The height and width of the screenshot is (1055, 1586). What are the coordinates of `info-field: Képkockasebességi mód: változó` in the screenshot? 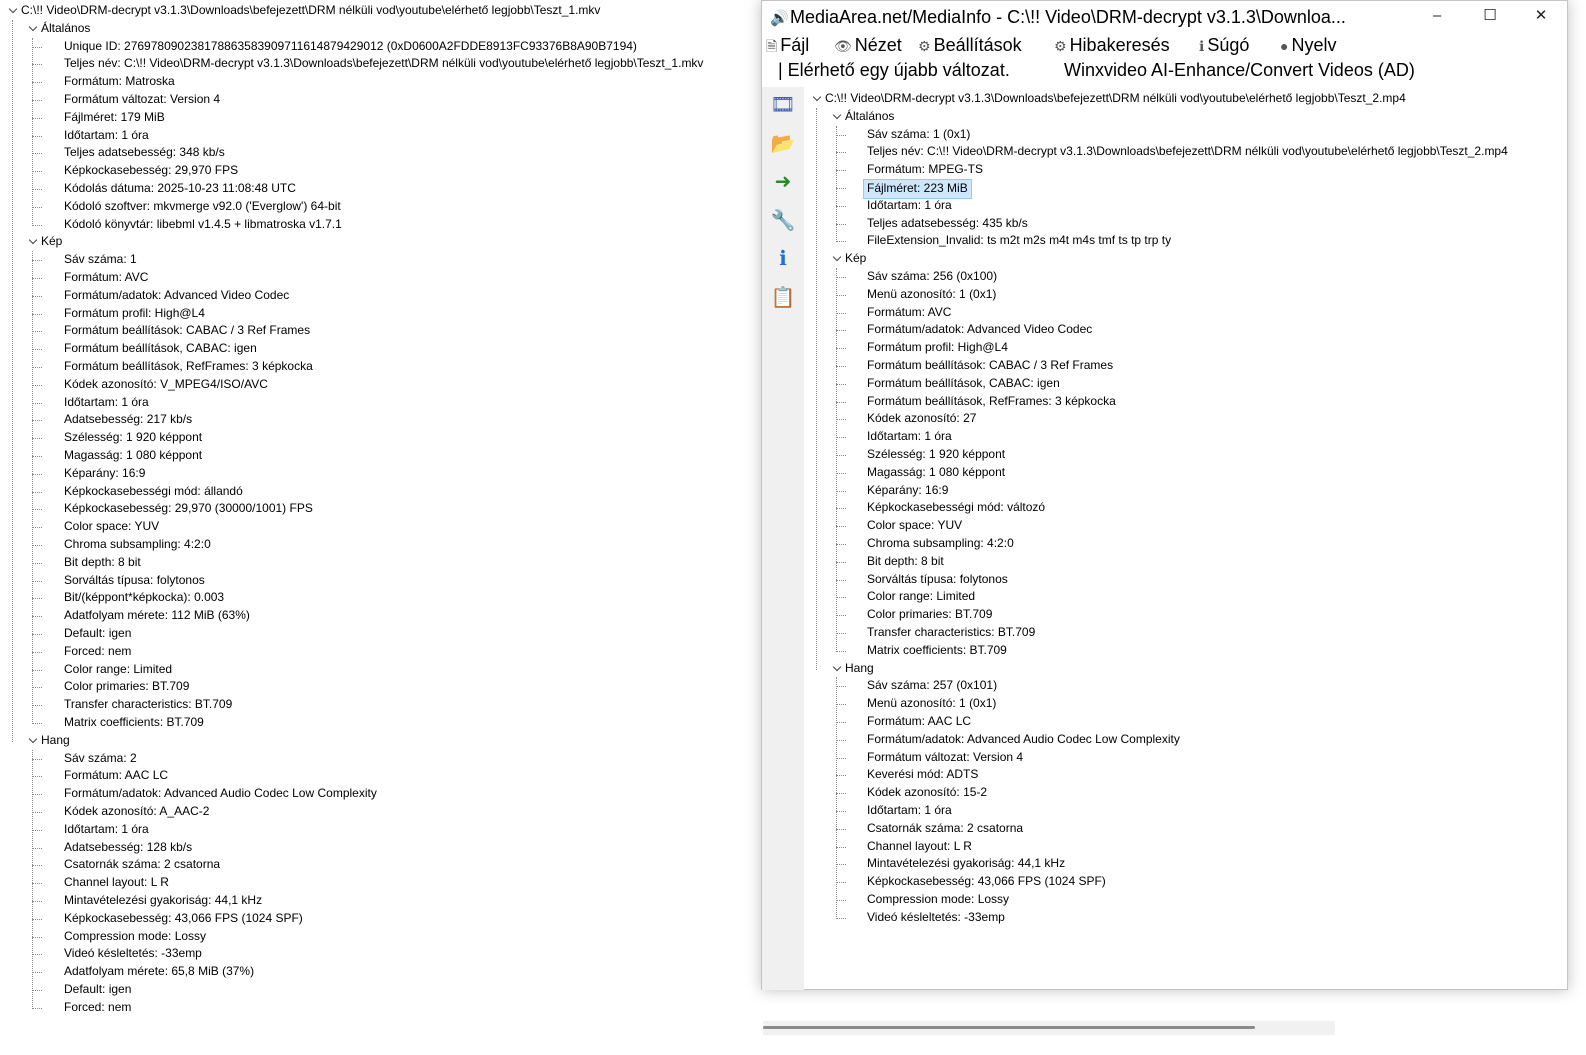 It's located at (956, 507).